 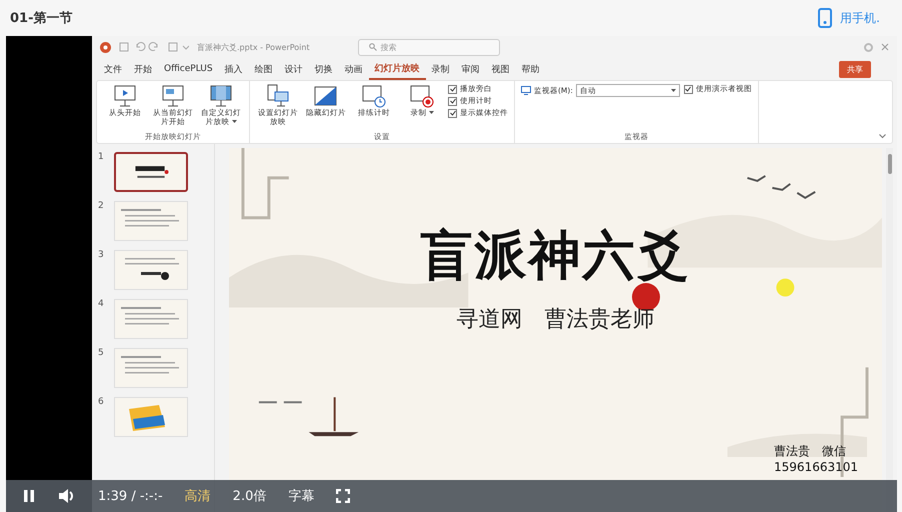 I want to click on menu-tab: 文件, so click(x=113, y=69).